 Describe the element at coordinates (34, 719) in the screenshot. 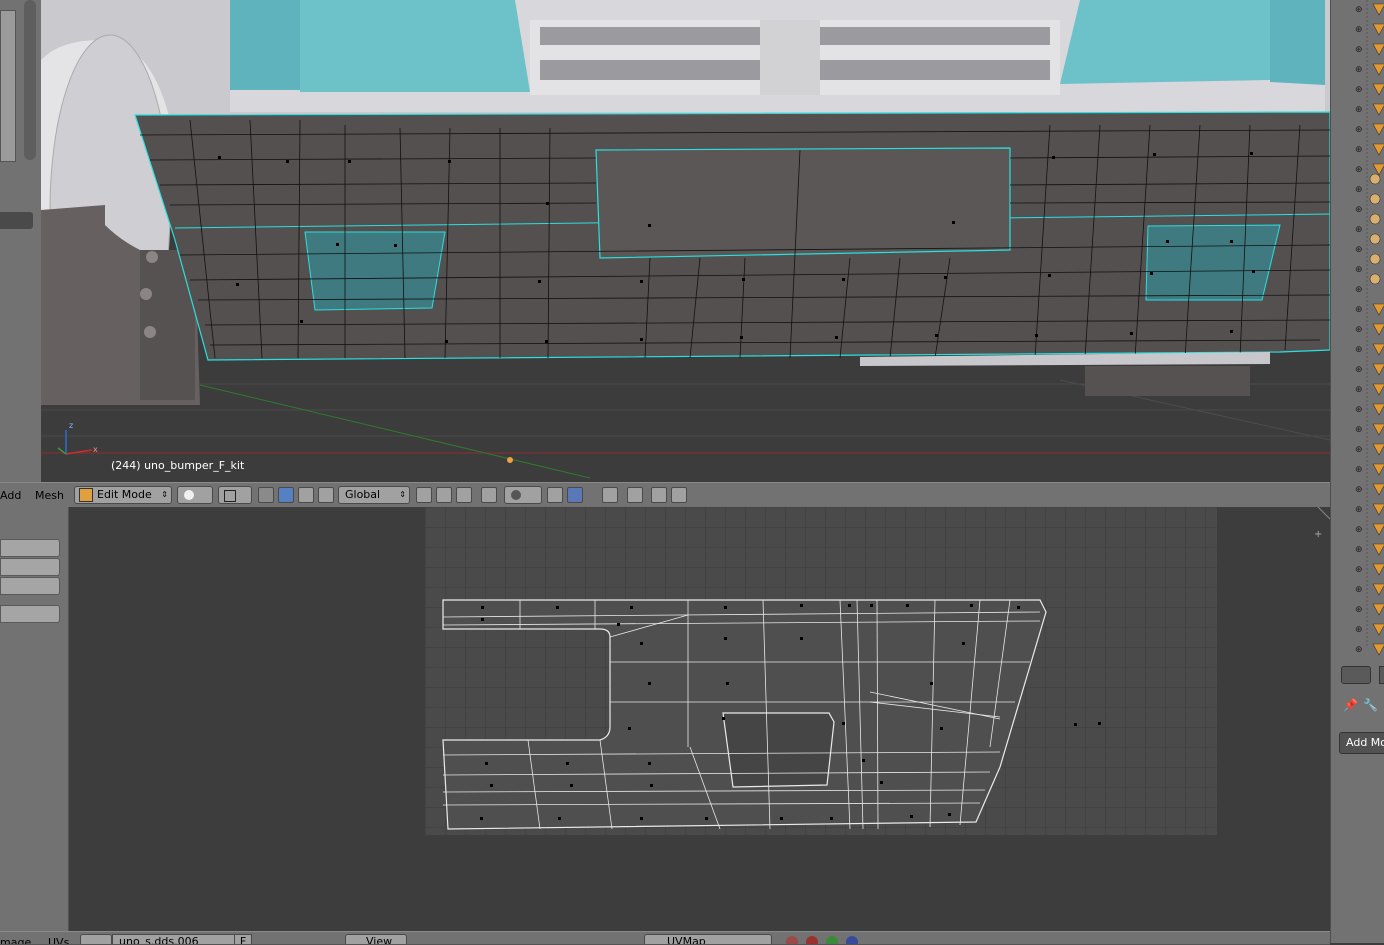

I see `uv-toolshelf` at that location.